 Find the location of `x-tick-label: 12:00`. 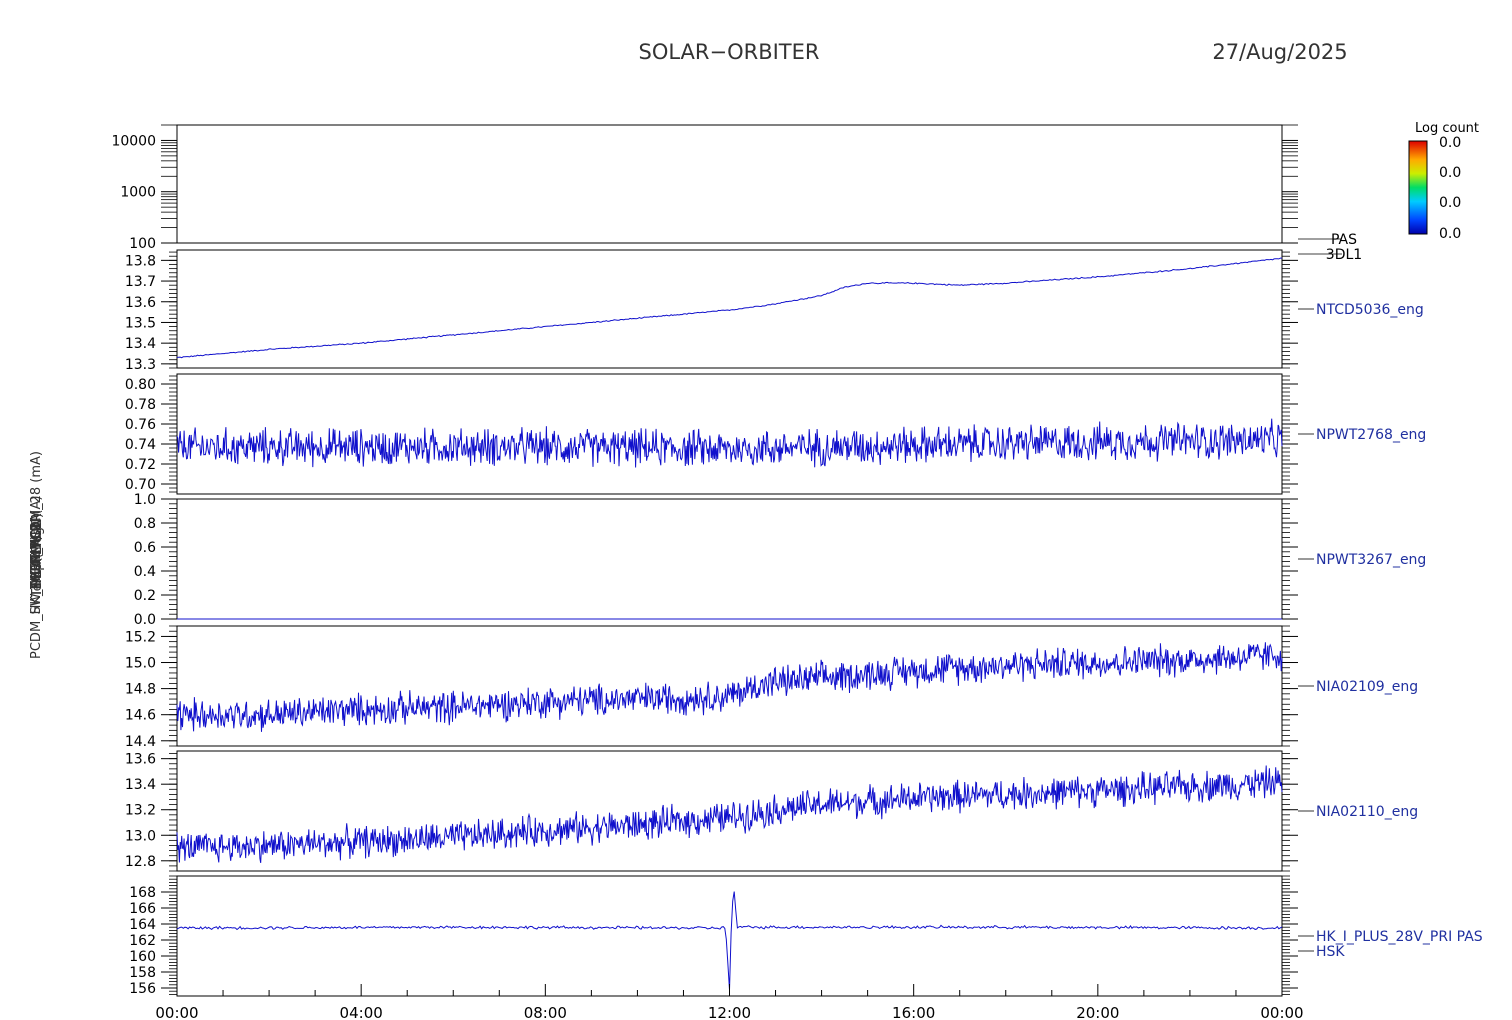

x-tick-label: 12:00 is located at coordinates (729, 1012).